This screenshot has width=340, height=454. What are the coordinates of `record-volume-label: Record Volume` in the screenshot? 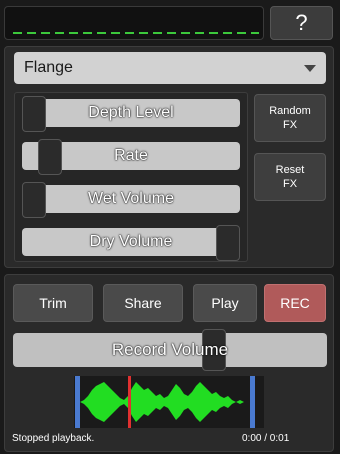 It's located at (170, 349).